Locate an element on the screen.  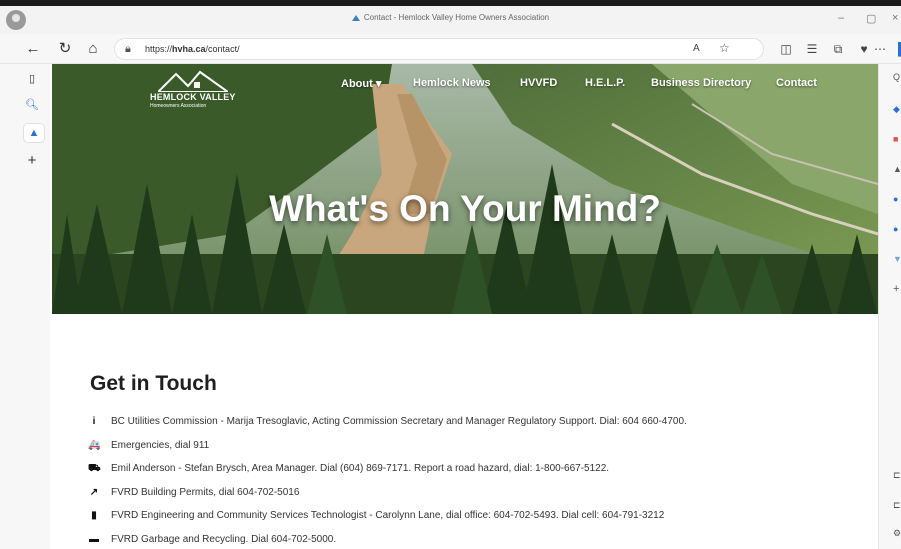
url-field: 🔒︎ https://hvha.ca/contact/ A ☆ is located at coordinates (439, 49).